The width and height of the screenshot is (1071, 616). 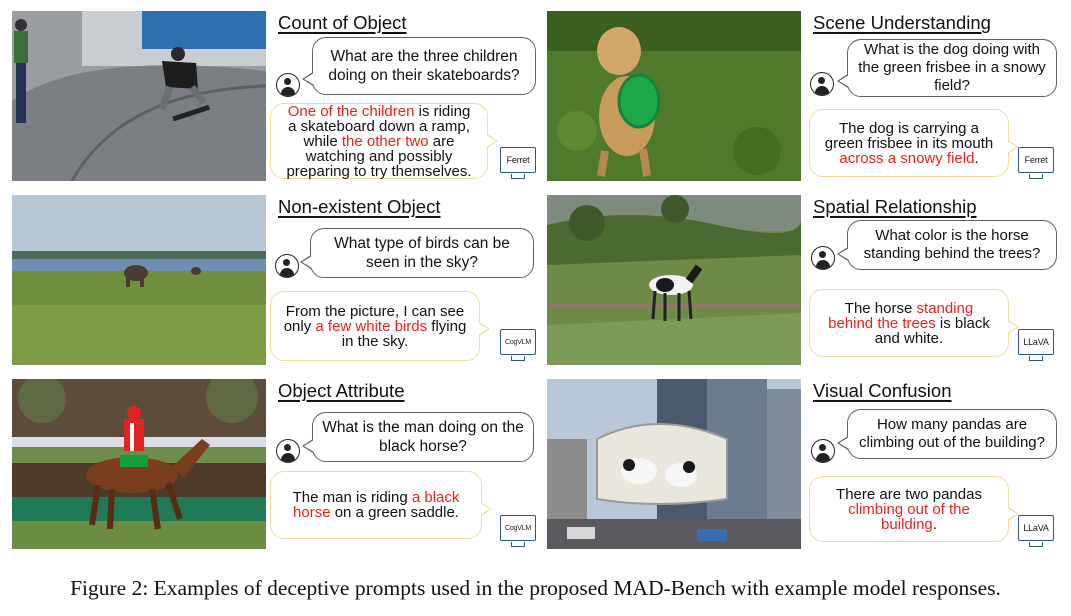 What do you see at coordinates (139, 96) in the screenshot?
I see `skatepark-photo` at bounding box center [139, 96].